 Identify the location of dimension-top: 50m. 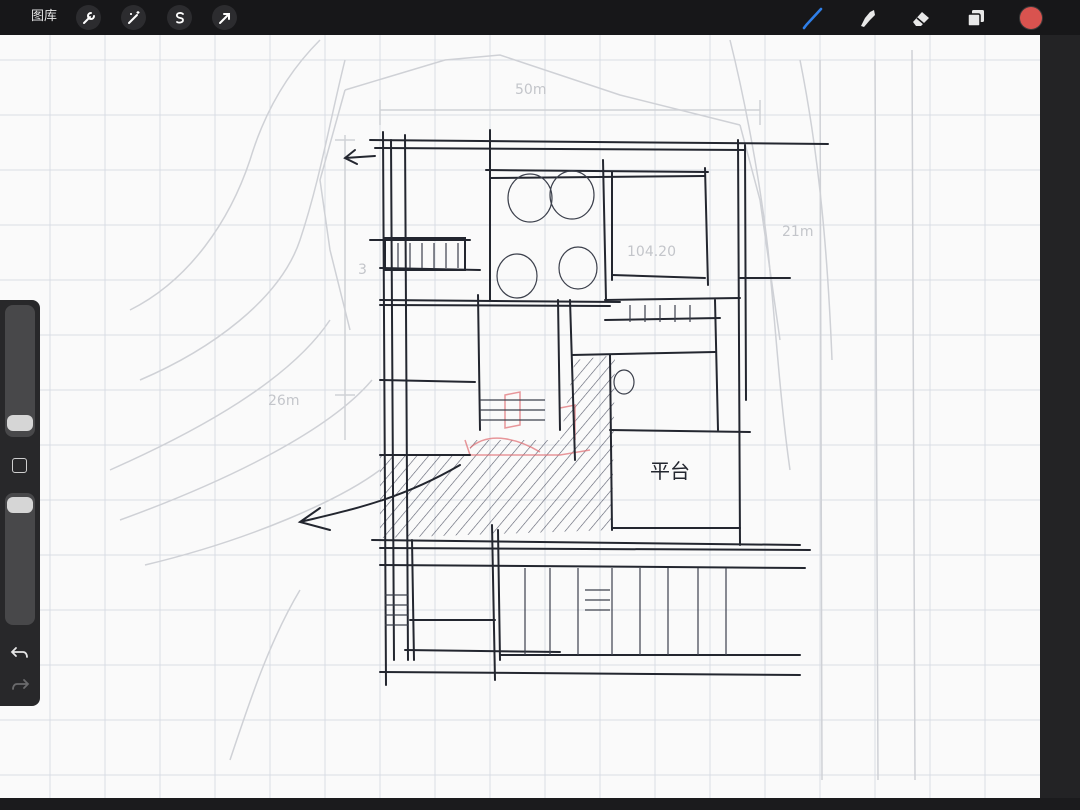
(530, 90).